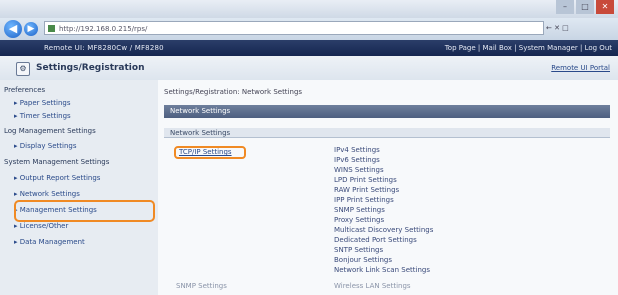 The image size is (618, 295). Describe the element at coordinates (434, 270) in the screenshot. I see `network-link-scan-link: Network Link Scan Settings` at that location.